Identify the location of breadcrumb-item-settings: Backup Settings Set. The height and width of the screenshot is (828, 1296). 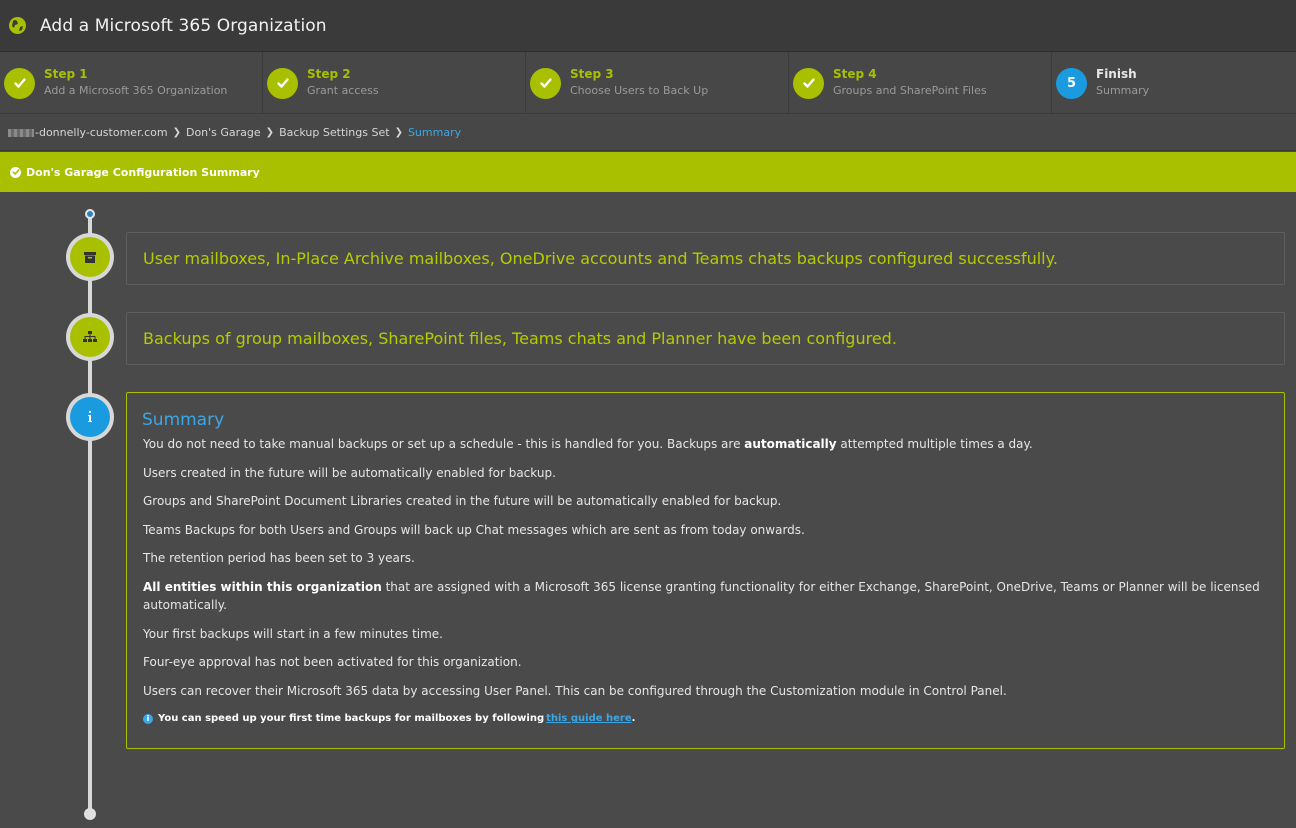
(334, 132).